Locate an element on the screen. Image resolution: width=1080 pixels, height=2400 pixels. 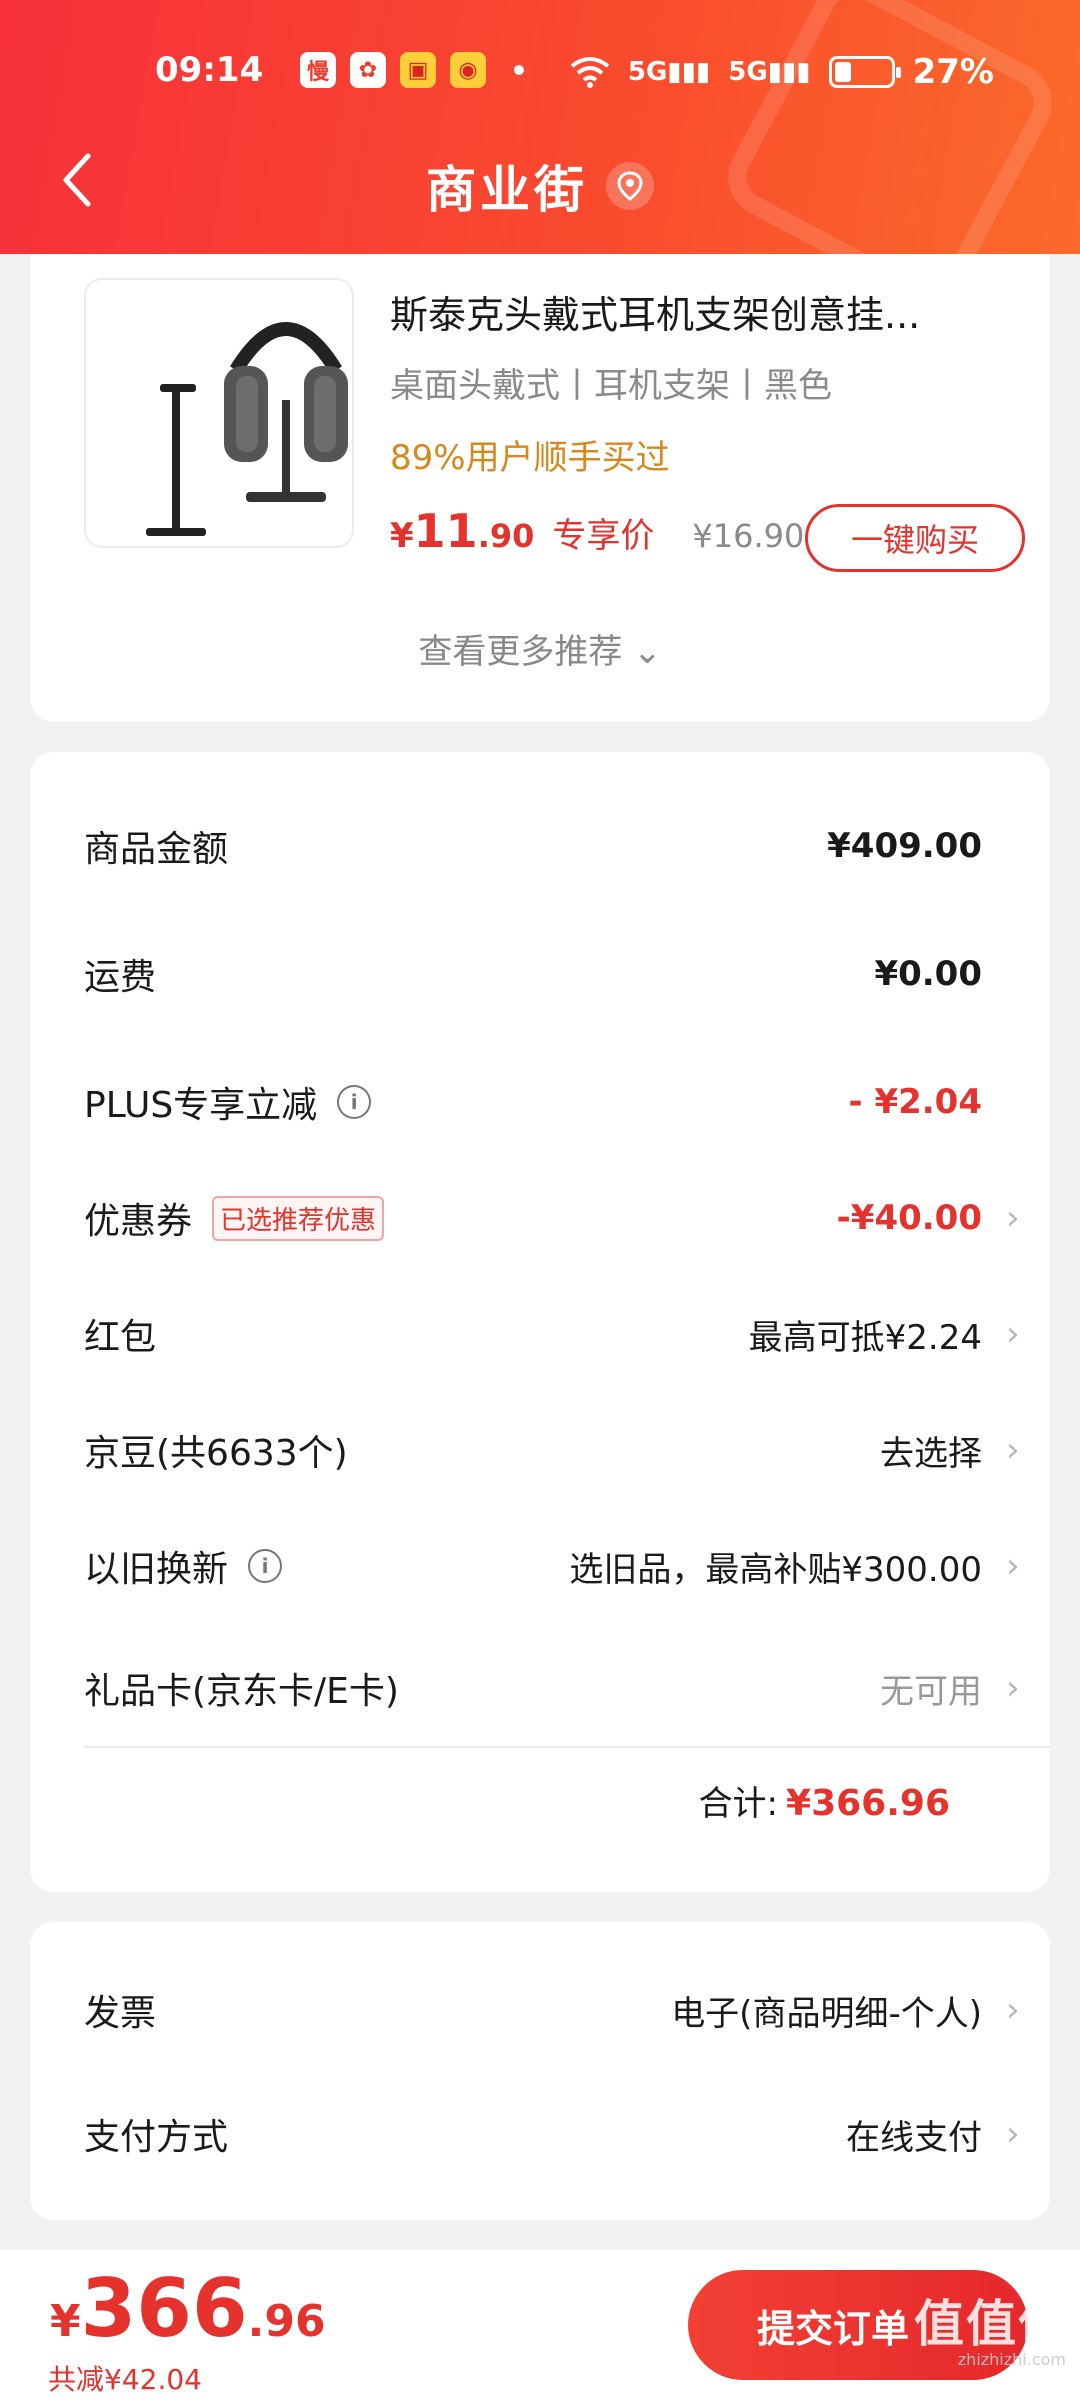
invoice-payment-card: 发票 电子(商品明细-个人) › 支付方式 在线支付 › is located at coordinates (540, 2071).